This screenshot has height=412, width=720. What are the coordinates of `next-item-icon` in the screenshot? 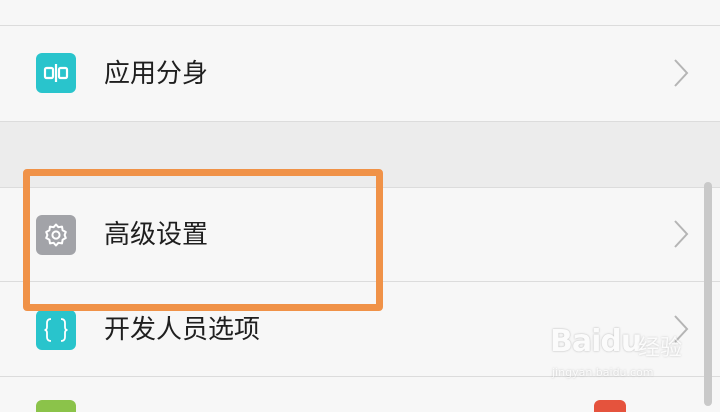 It's located at (56, 406).